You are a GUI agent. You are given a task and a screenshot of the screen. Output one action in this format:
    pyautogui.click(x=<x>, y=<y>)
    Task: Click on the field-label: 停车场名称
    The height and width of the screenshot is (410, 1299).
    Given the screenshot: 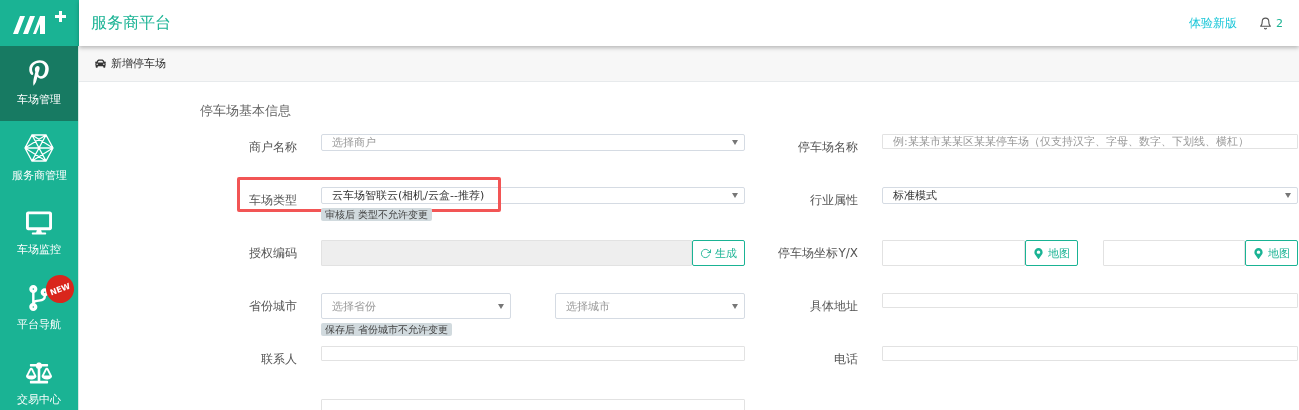 What is the action you would take?
    pyautogui.click(x=827, y=147)
    